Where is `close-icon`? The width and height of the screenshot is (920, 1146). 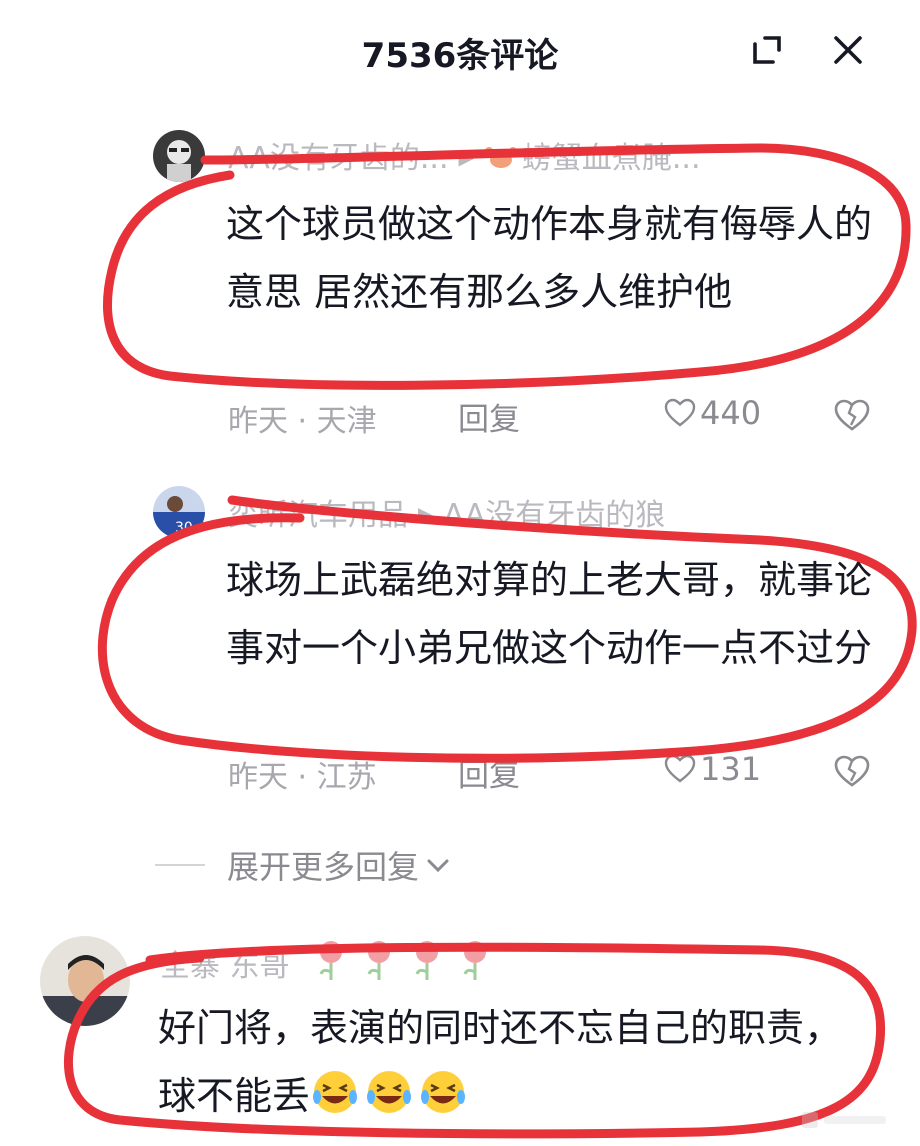
close-icon is located at coordinates (848, 50).